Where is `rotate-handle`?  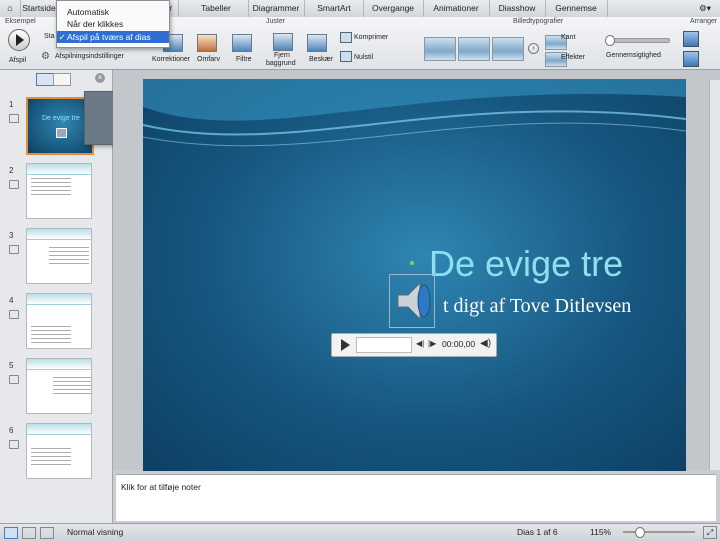 rotate-handle is located at coordinates (412, 263).